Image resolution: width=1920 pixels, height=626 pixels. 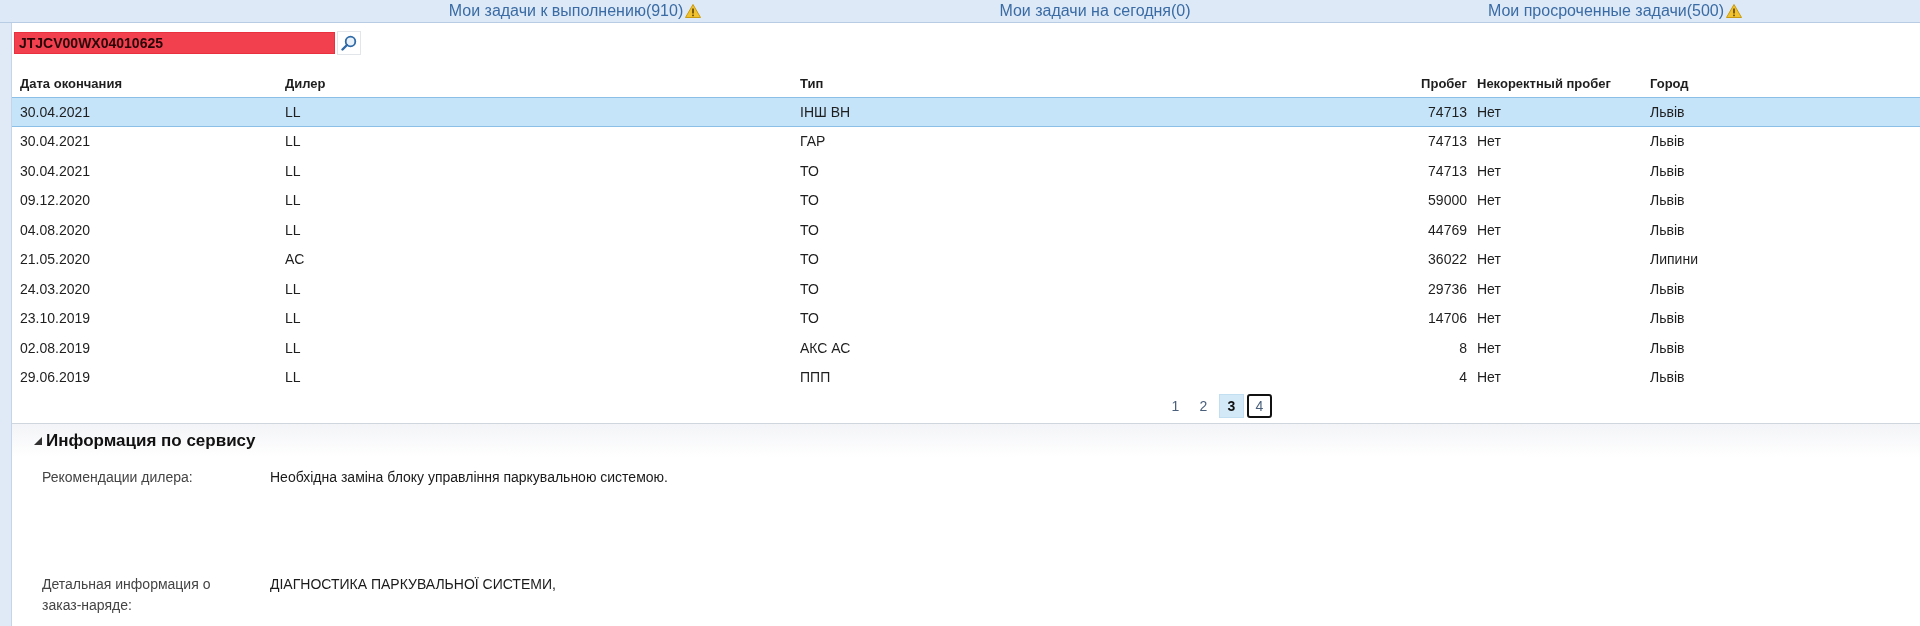 I want to click on table-row: 23.10.2019 LL ТО 14706 Нет Львів, so click(x=966, y=318).